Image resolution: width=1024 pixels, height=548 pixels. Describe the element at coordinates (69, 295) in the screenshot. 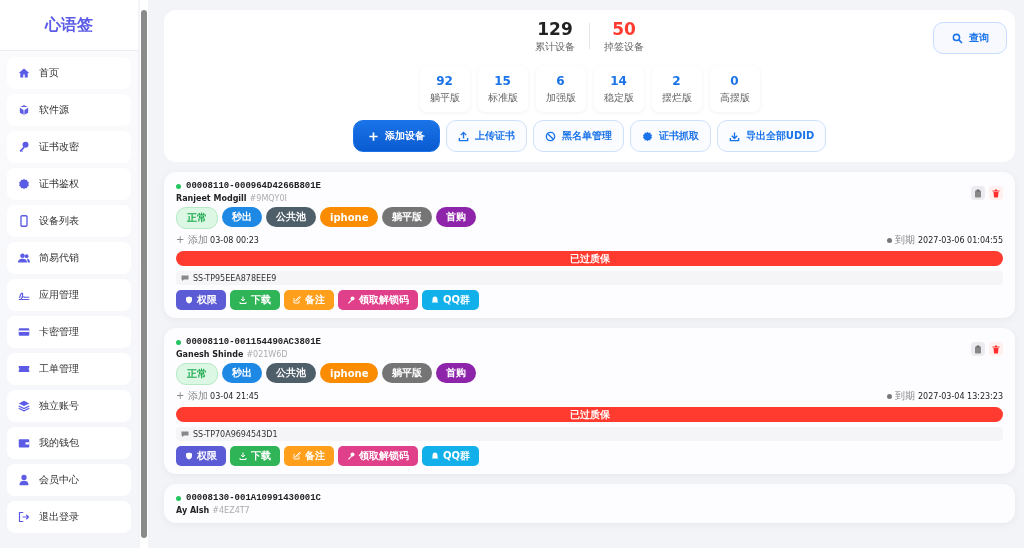

I see `sidebar-item: 应用管理` at that location.